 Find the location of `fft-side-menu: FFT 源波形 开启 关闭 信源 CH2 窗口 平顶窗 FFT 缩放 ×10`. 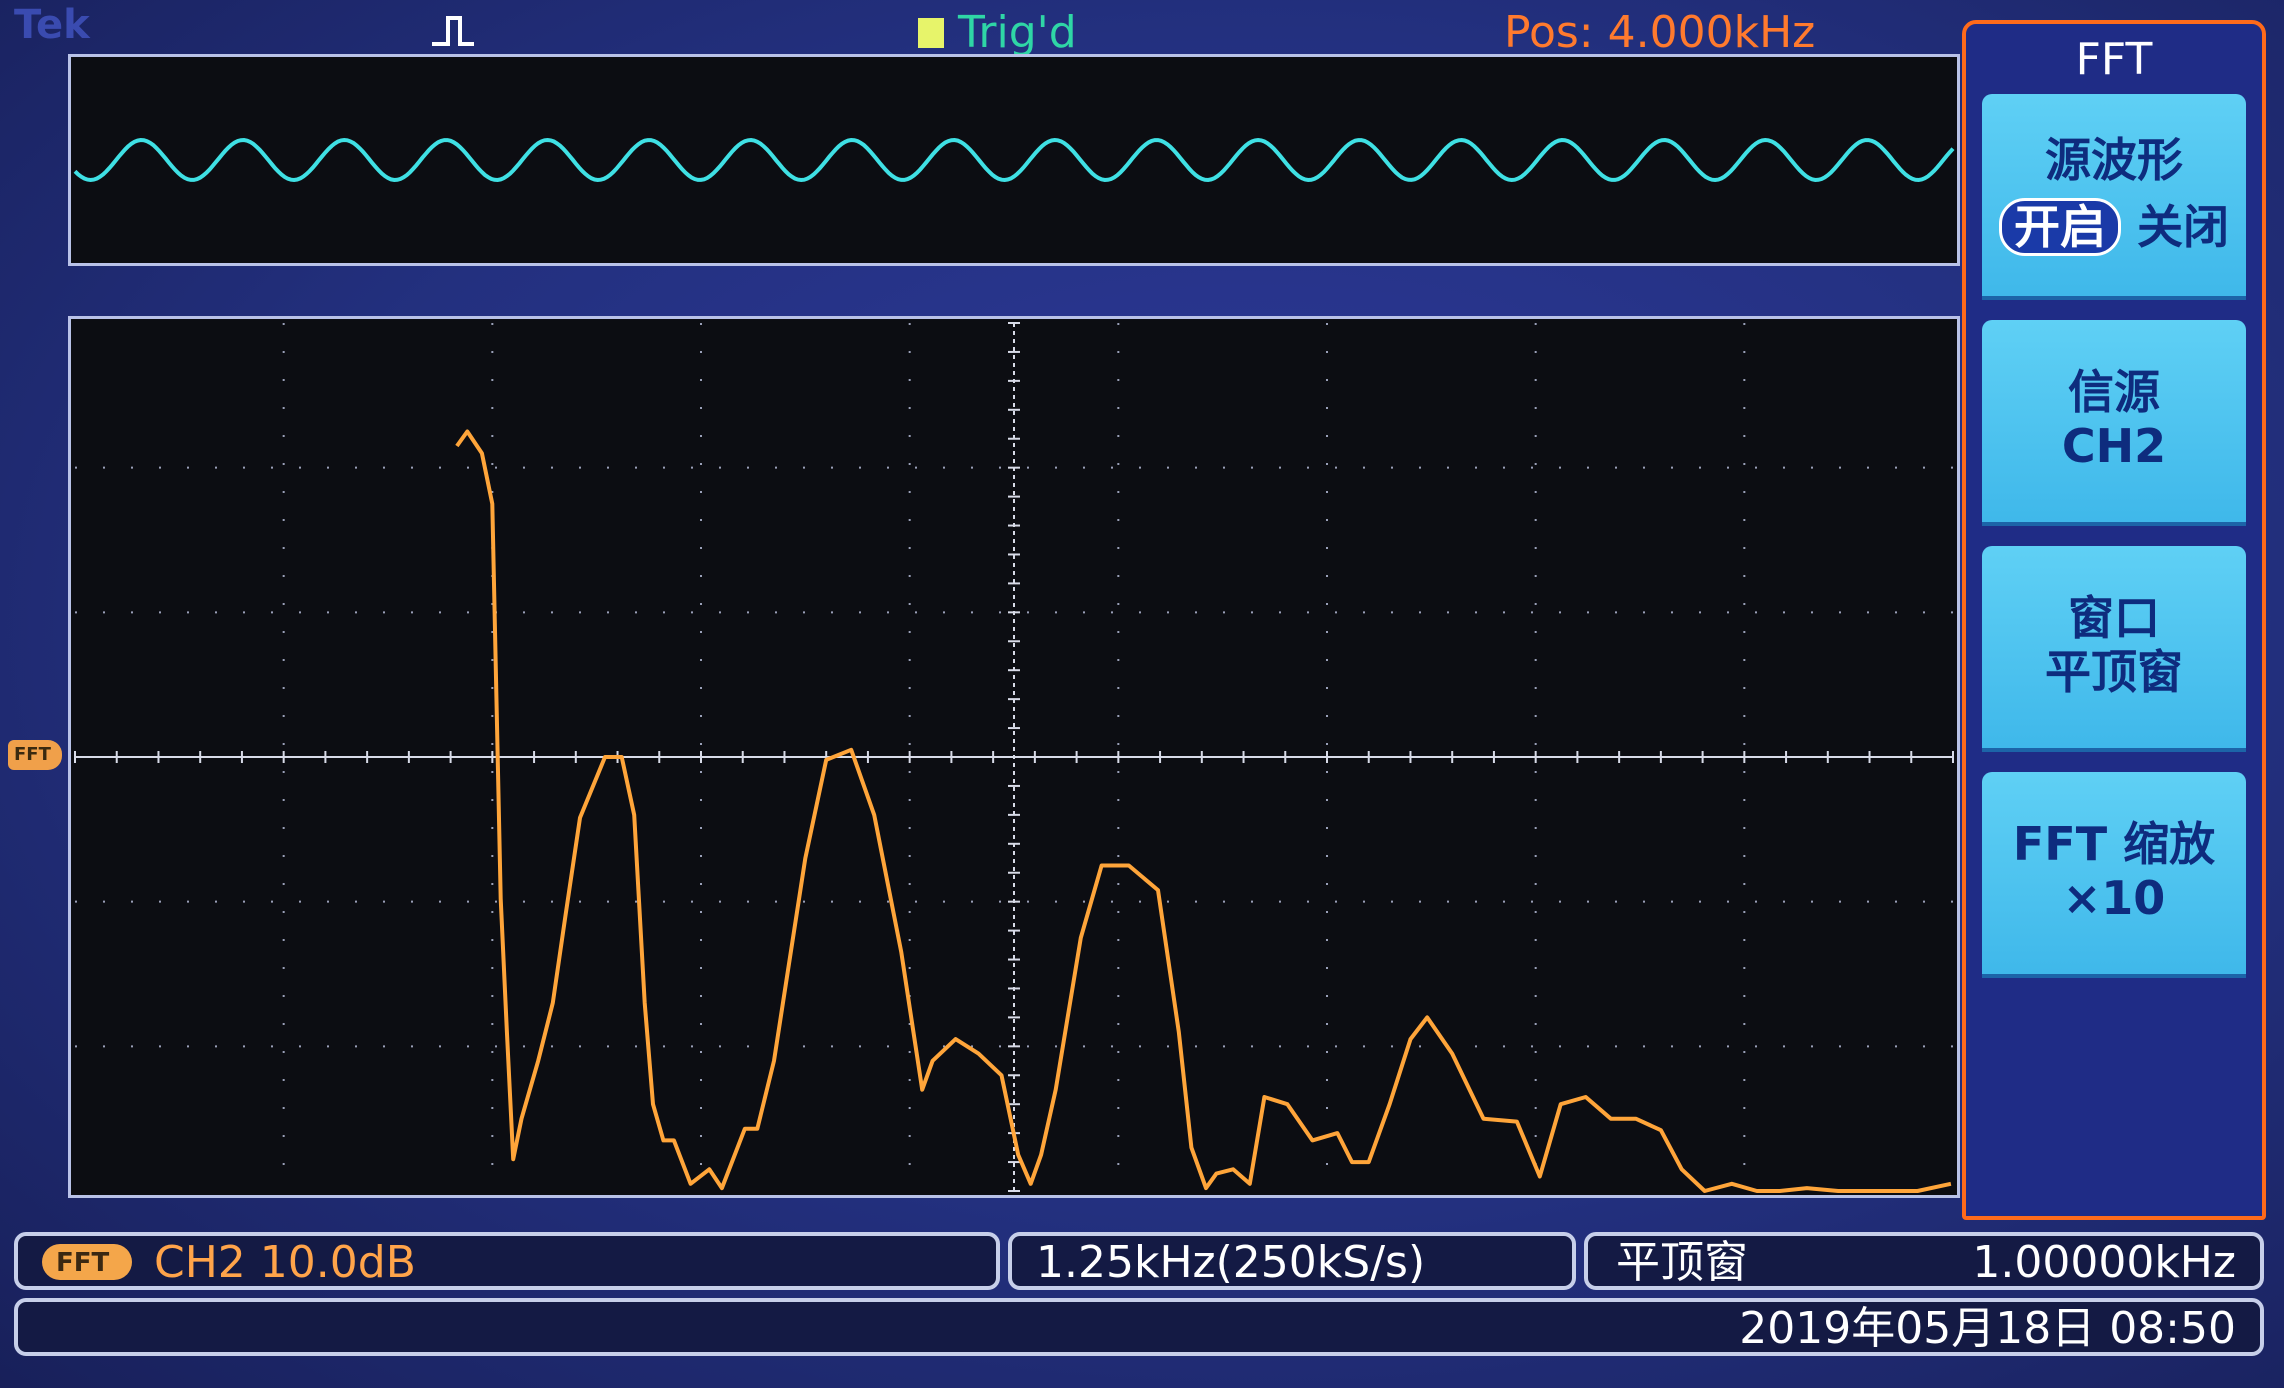

fft-side-menu: FFT 源波形 开启 关闭 信源 CH2 窗口 平顶窗 FFT 缩放 ×10 is located at coordinates (2114, 620).